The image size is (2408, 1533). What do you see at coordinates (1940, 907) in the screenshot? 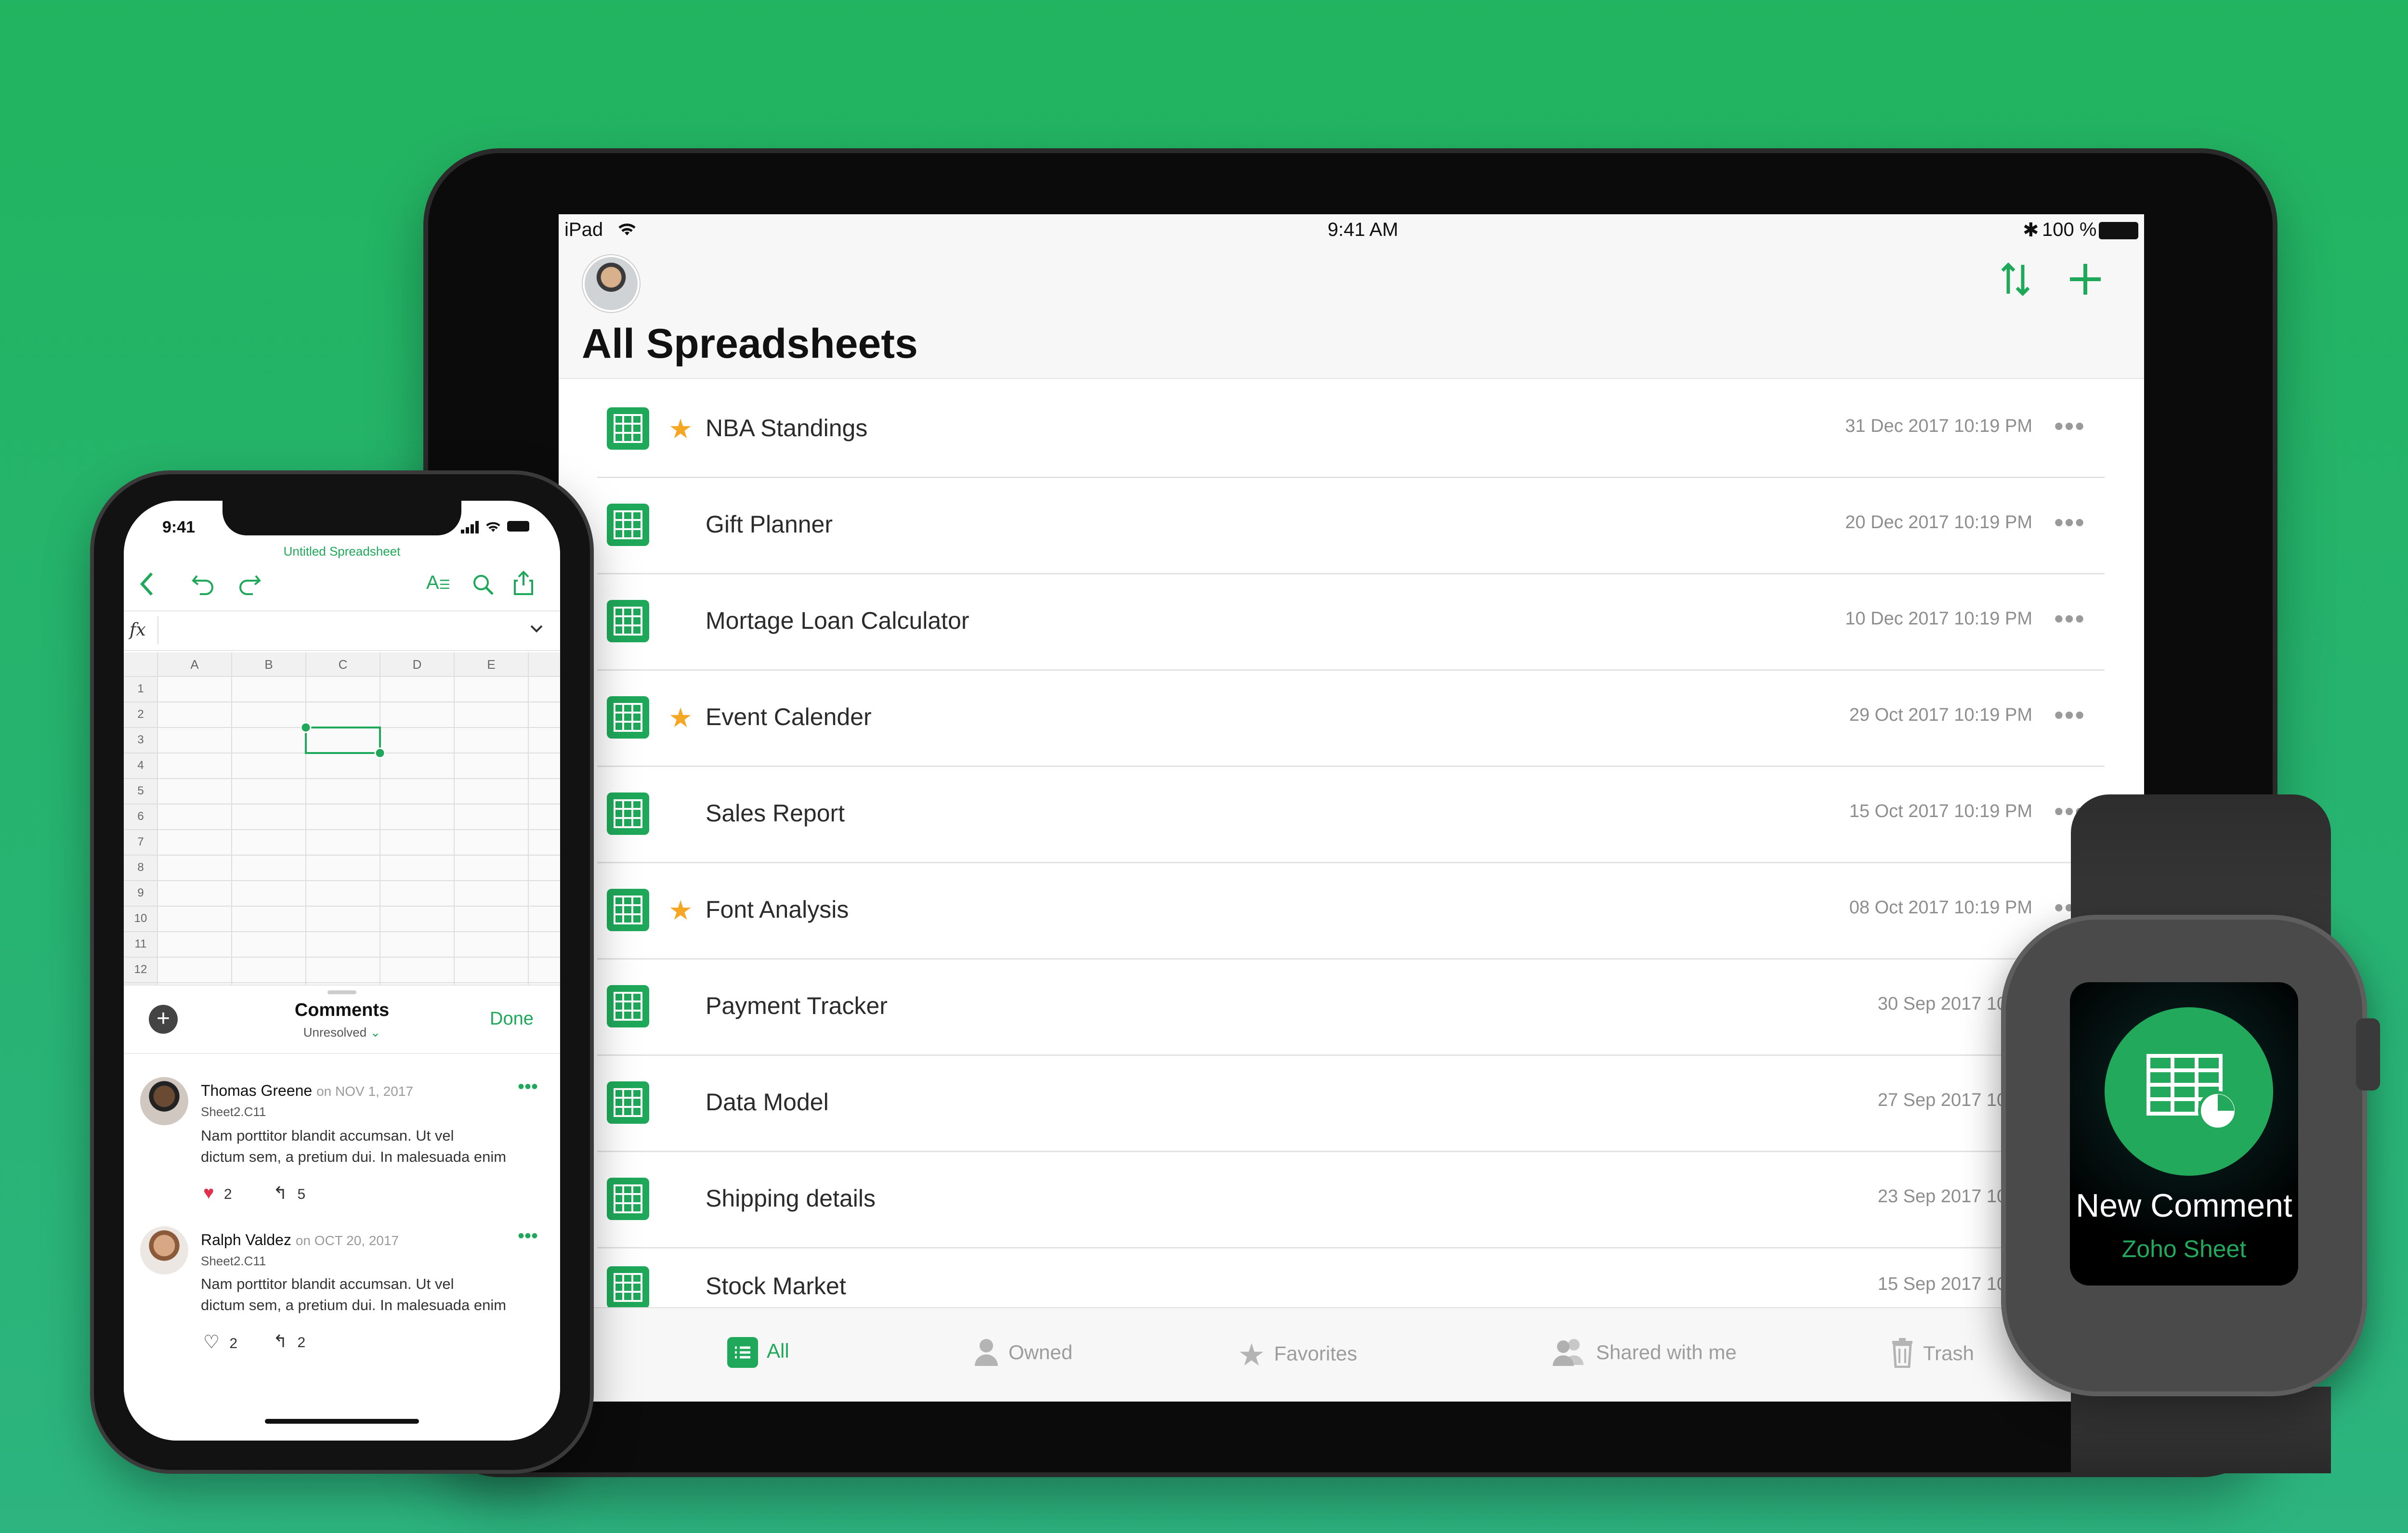
I see `file-date: 08 Oct 2017 10:19 PM` at bounding box center [1940, 907].